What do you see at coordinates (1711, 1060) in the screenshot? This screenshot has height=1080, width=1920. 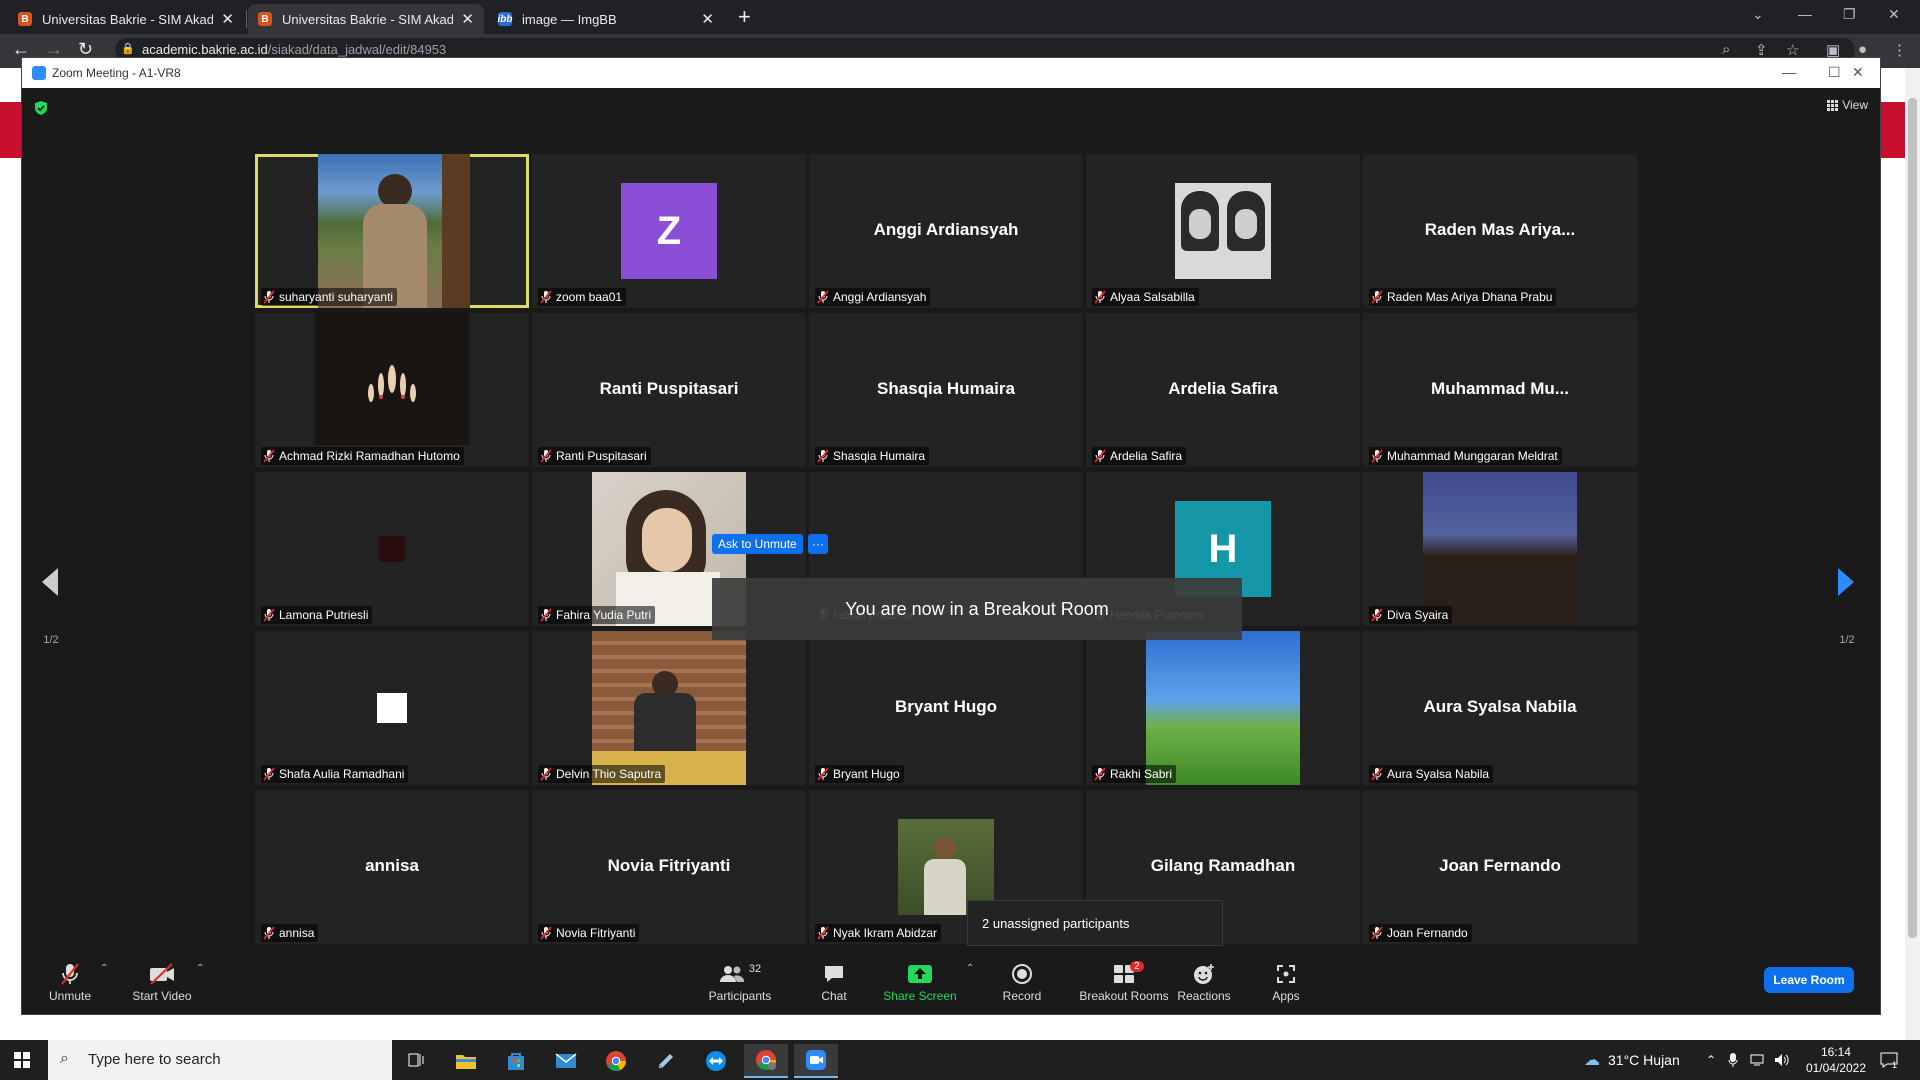 I see `show-hidden-icons-chevron-icon: ⌃` at bounding box center [1711, 1060].